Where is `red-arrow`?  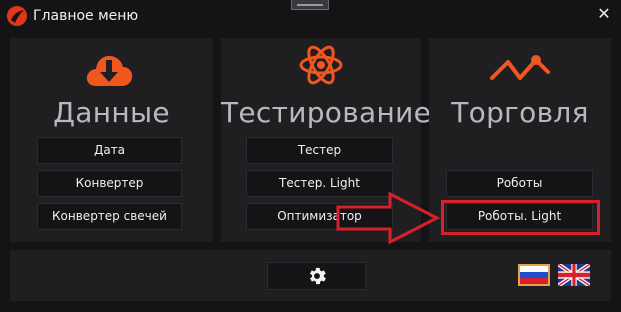 red-arrow is located at coordinates (388, 218).